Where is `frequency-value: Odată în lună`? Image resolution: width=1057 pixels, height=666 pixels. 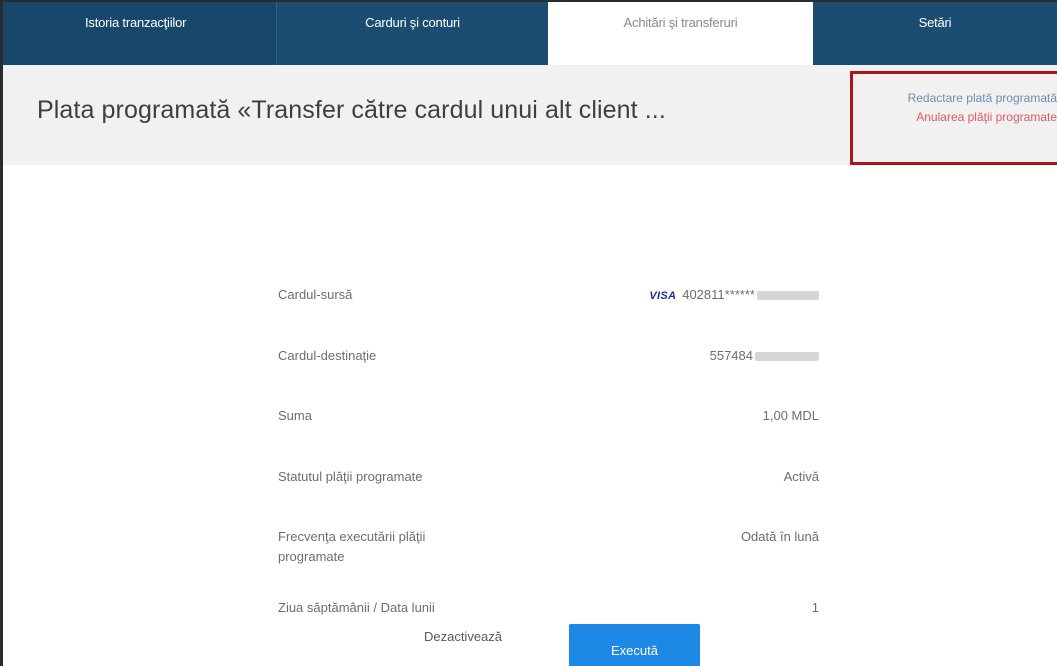
frequency-value: Odată în lună is located at coordinates (779, 536).